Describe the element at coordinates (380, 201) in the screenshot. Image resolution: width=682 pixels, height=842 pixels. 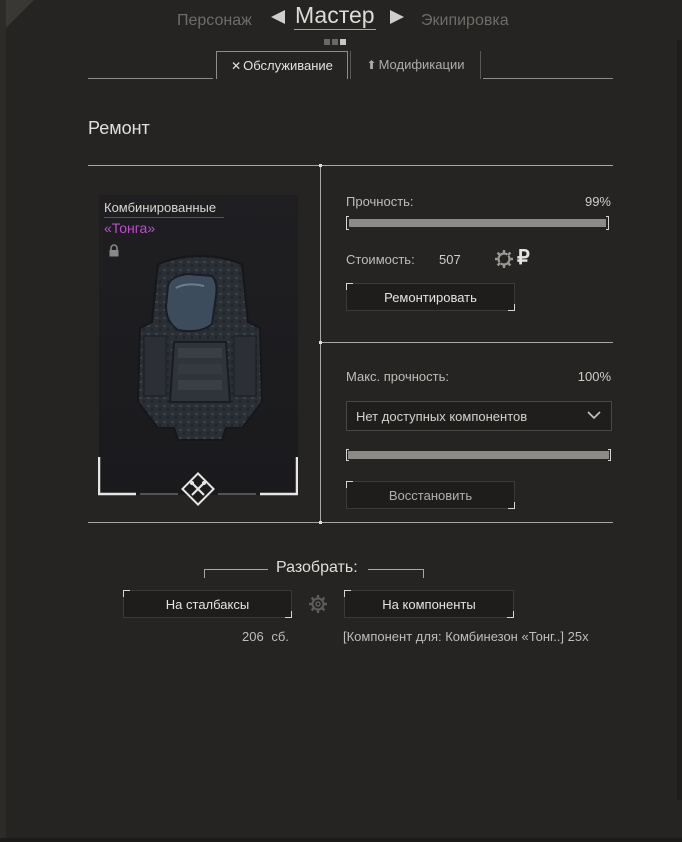
I see `durability-label: Прочность:` at that location.